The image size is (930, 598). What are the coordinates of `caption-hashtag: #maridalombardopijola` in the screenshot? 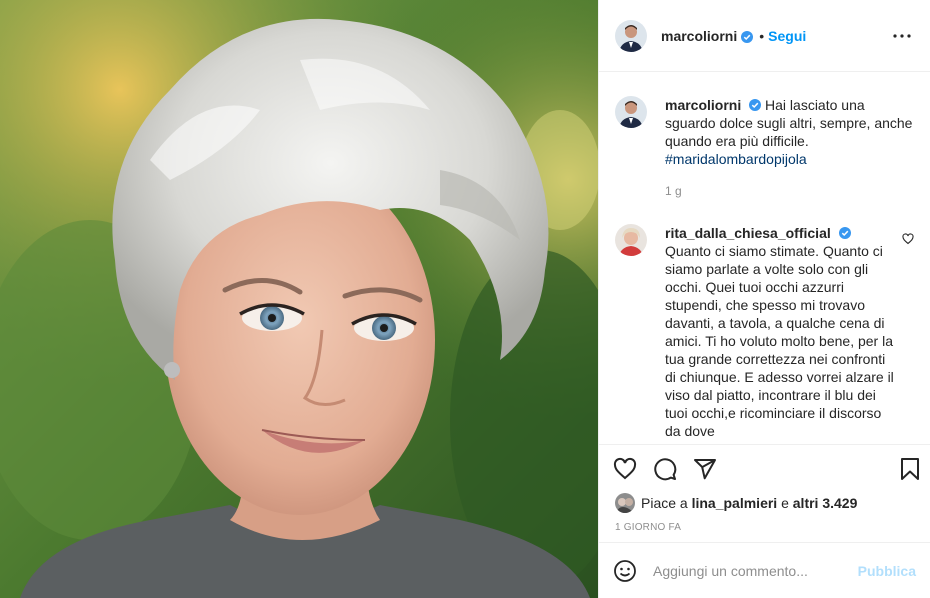 It's located at (736, 159).